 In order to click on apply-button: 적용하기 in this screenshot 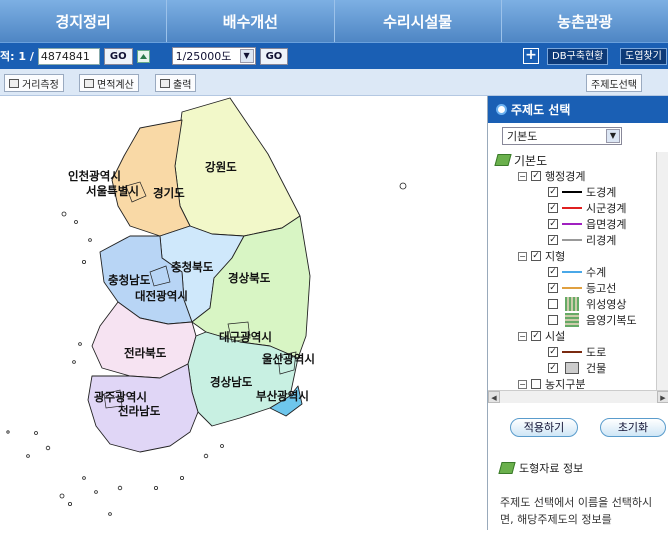, I will do `click(544, 427)`.